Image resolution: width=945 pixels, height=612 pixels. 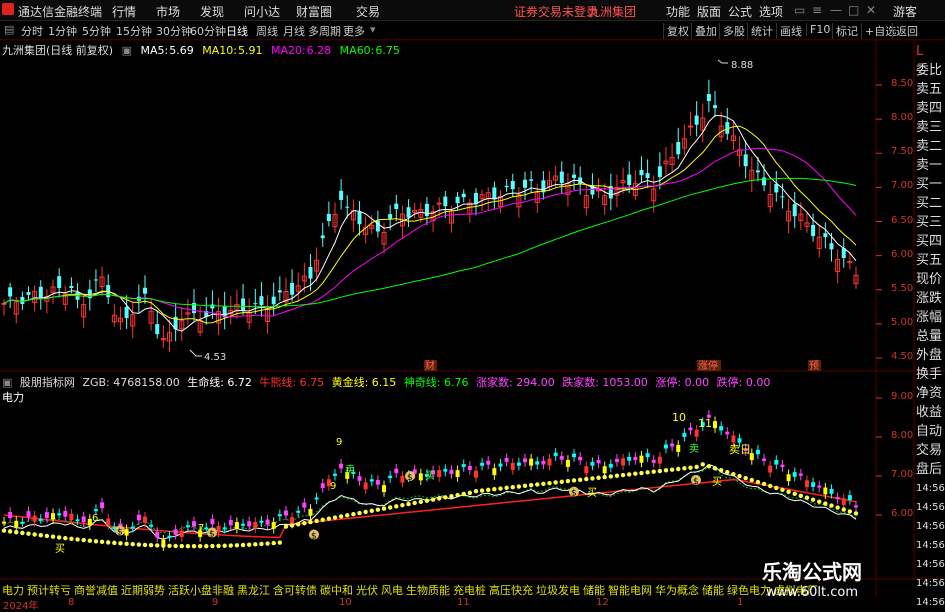 What do you see at coordinates (929, 298) in the screenshot?
I see `side-panel-item: 涨跌` at bounding box center [929, 298].